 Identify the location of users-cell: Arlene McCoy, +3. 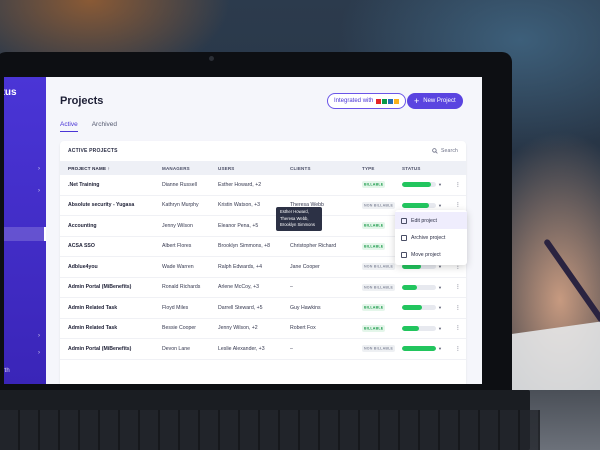
(254, 287).